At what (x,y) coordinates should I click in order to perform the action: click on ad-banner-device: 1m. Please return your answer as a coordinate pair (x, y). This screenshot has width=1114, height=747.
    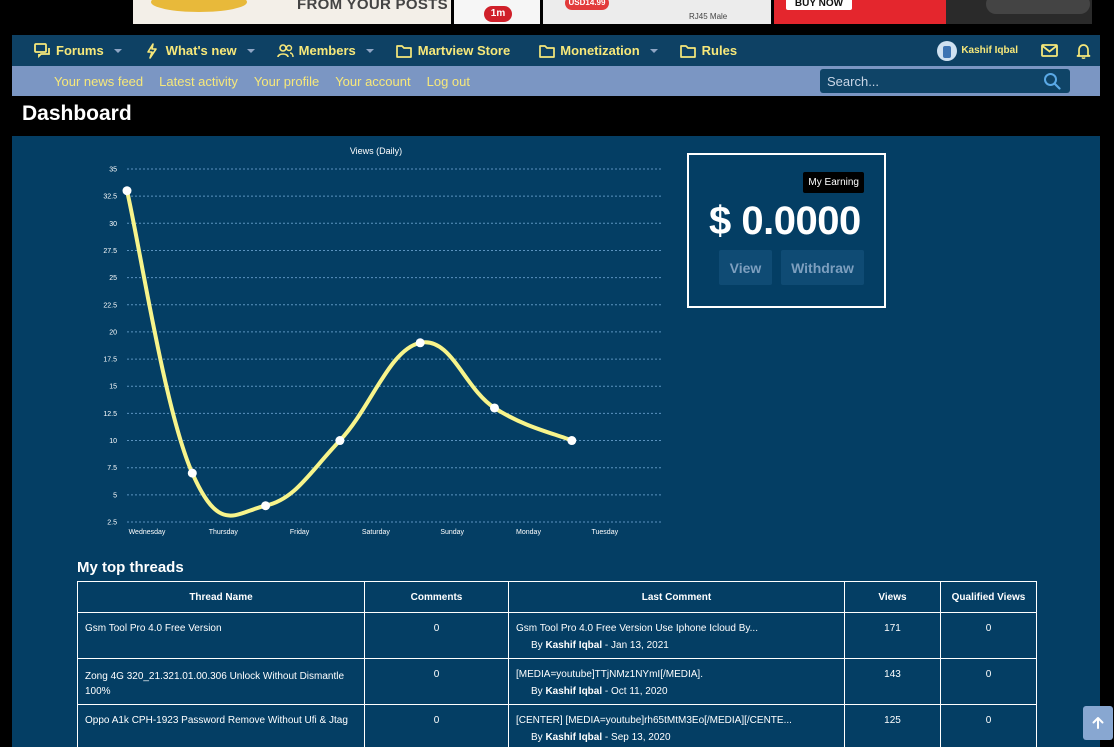
    Looking at the image, I should click on (497, 12).